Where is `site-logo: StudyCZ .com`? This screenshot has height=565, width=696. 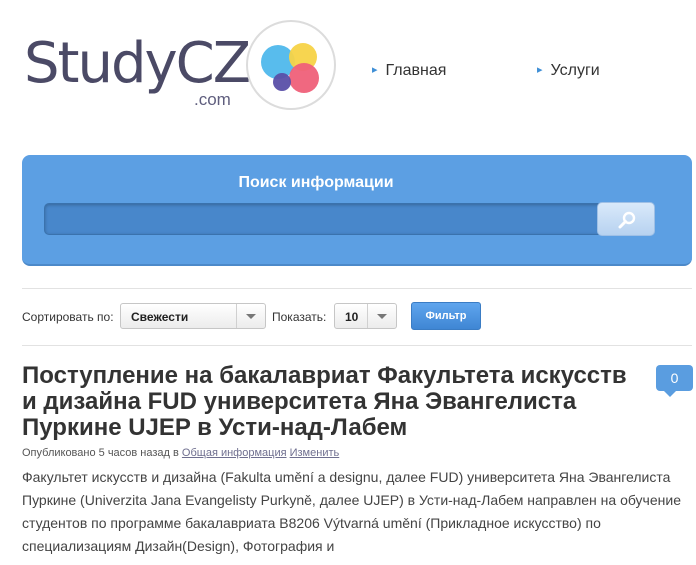 site-logo: StudyCZ .com is located at coordinates (184, 66).